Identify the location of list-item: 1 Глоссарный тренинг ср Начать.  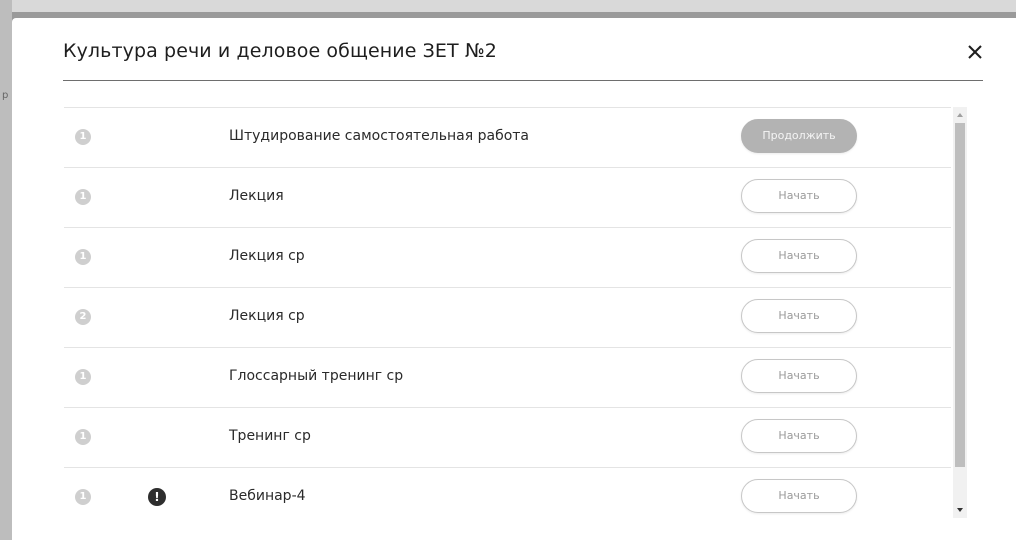
(507, 377).